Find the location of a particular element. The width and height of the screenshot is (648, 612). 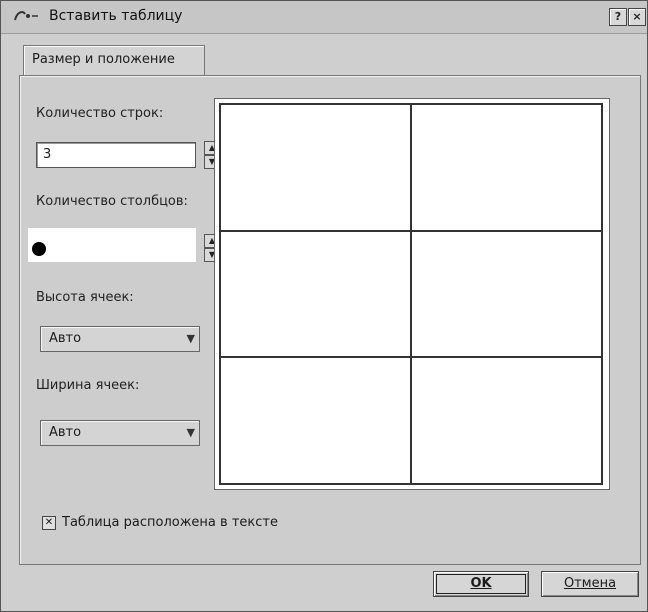

columns-input is located at coordinates (112, 245).